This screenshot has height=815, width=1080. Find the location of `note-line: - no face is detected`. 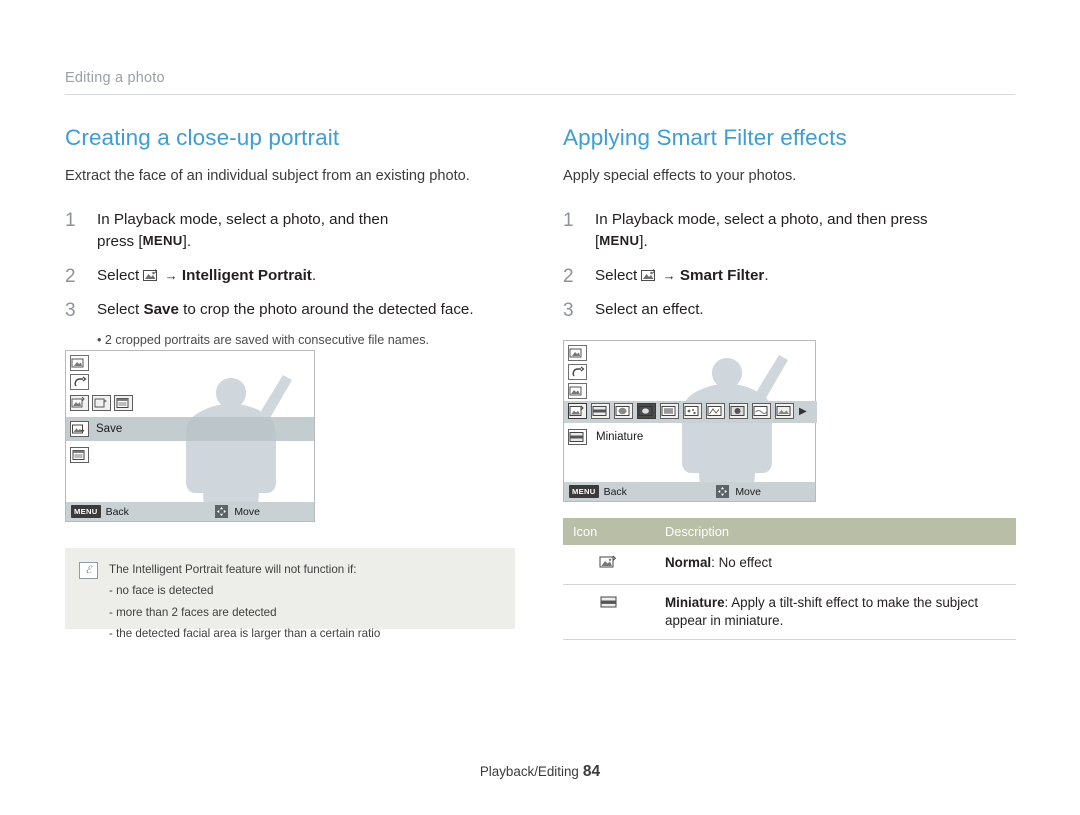

note-line: - no face is detected is located at coordinates (161, 591).